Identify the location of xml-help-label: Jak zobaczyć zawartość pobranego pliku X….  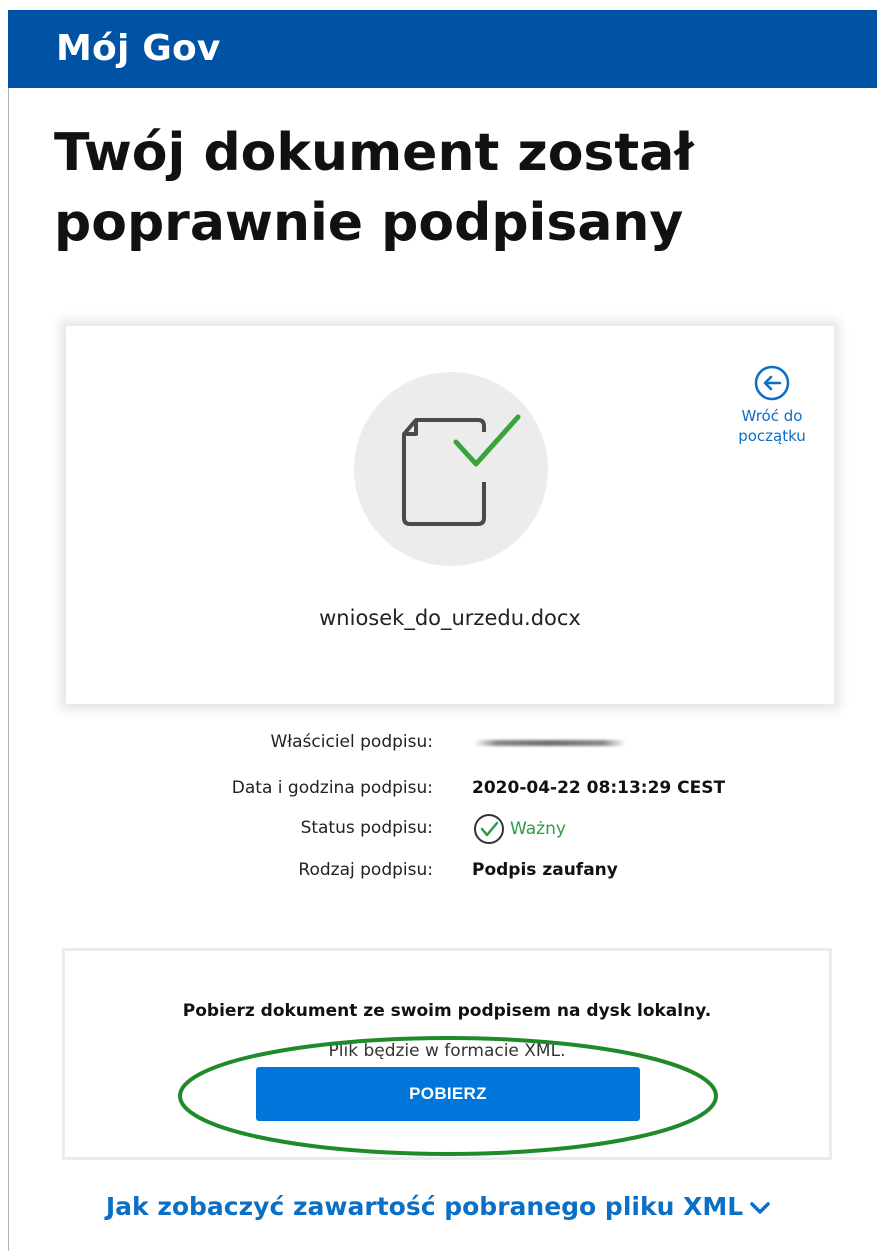
(424, 1206).